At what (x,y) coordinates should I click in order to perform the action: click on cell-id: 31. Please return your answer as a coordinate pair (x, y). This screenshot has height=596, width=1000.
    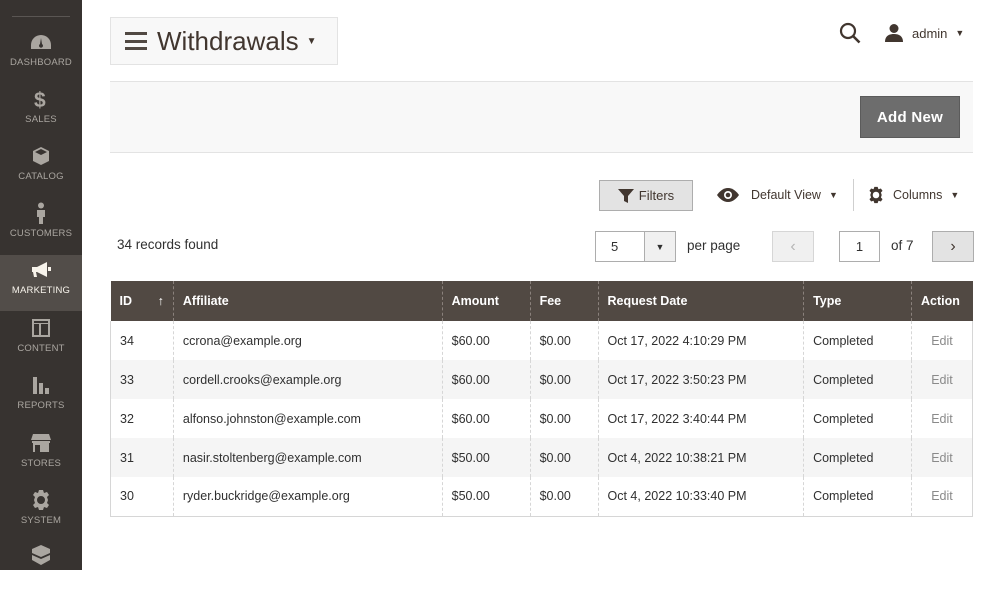
    Looking at the image, I should click on (142, 457).